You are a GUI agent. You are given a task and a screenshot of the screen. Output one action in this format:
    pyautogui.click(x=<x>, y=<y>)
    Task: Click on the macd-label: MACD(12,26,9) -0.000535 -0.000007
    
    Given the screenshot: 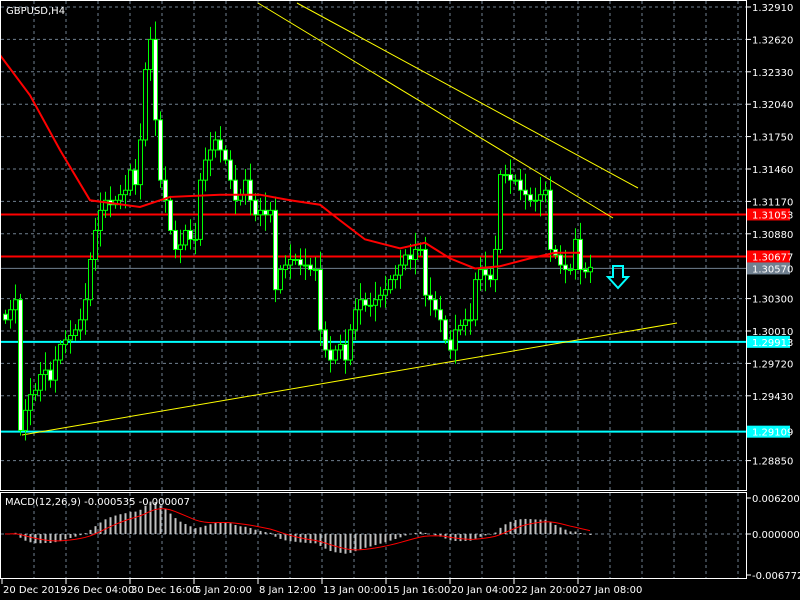 What is the action you would take?
    pyautogui.click(x=97, y=502)
    